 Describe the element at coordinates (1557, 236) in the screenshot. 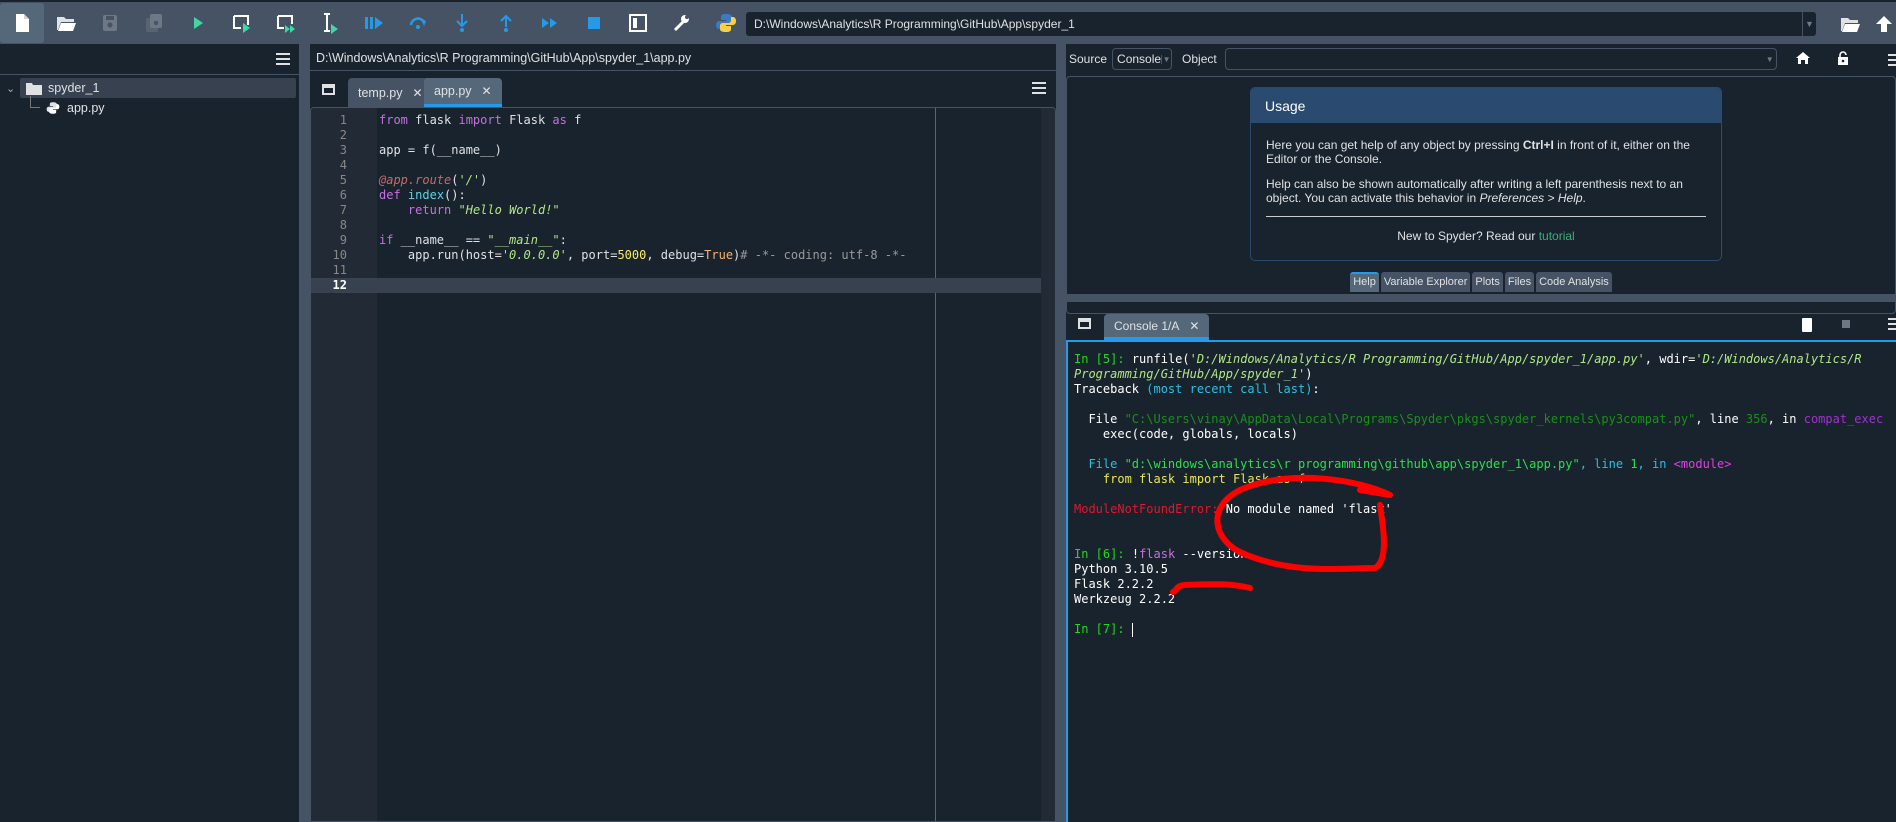

I see `tutorial-link: tutorial` at that location.